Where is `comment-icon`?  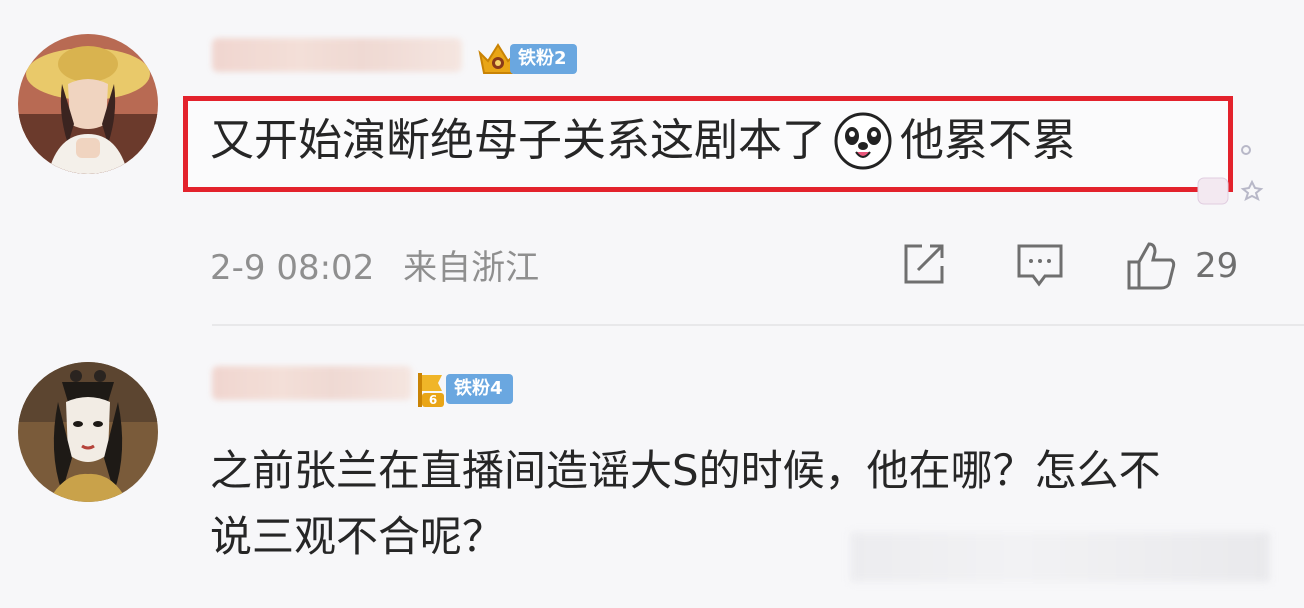 comment-icon is located at coordinates (1040, 265).